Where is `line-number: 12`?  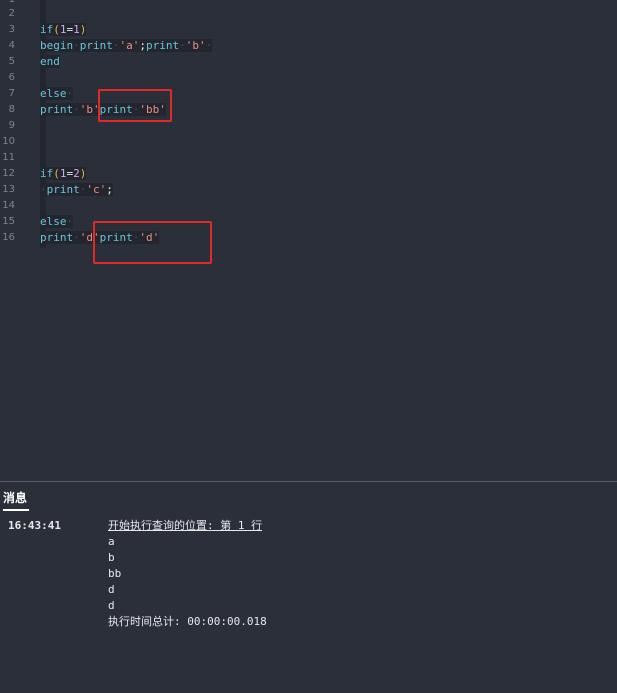
line-number: 12 is located at coordinates (8, 173).